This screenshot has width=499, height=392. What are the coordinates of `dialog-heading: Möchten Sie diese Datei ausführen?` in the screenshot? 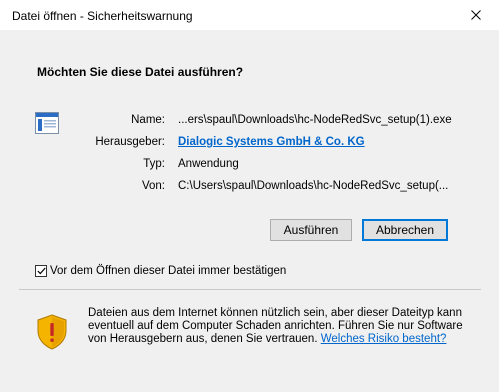 It's located at (140, 72).